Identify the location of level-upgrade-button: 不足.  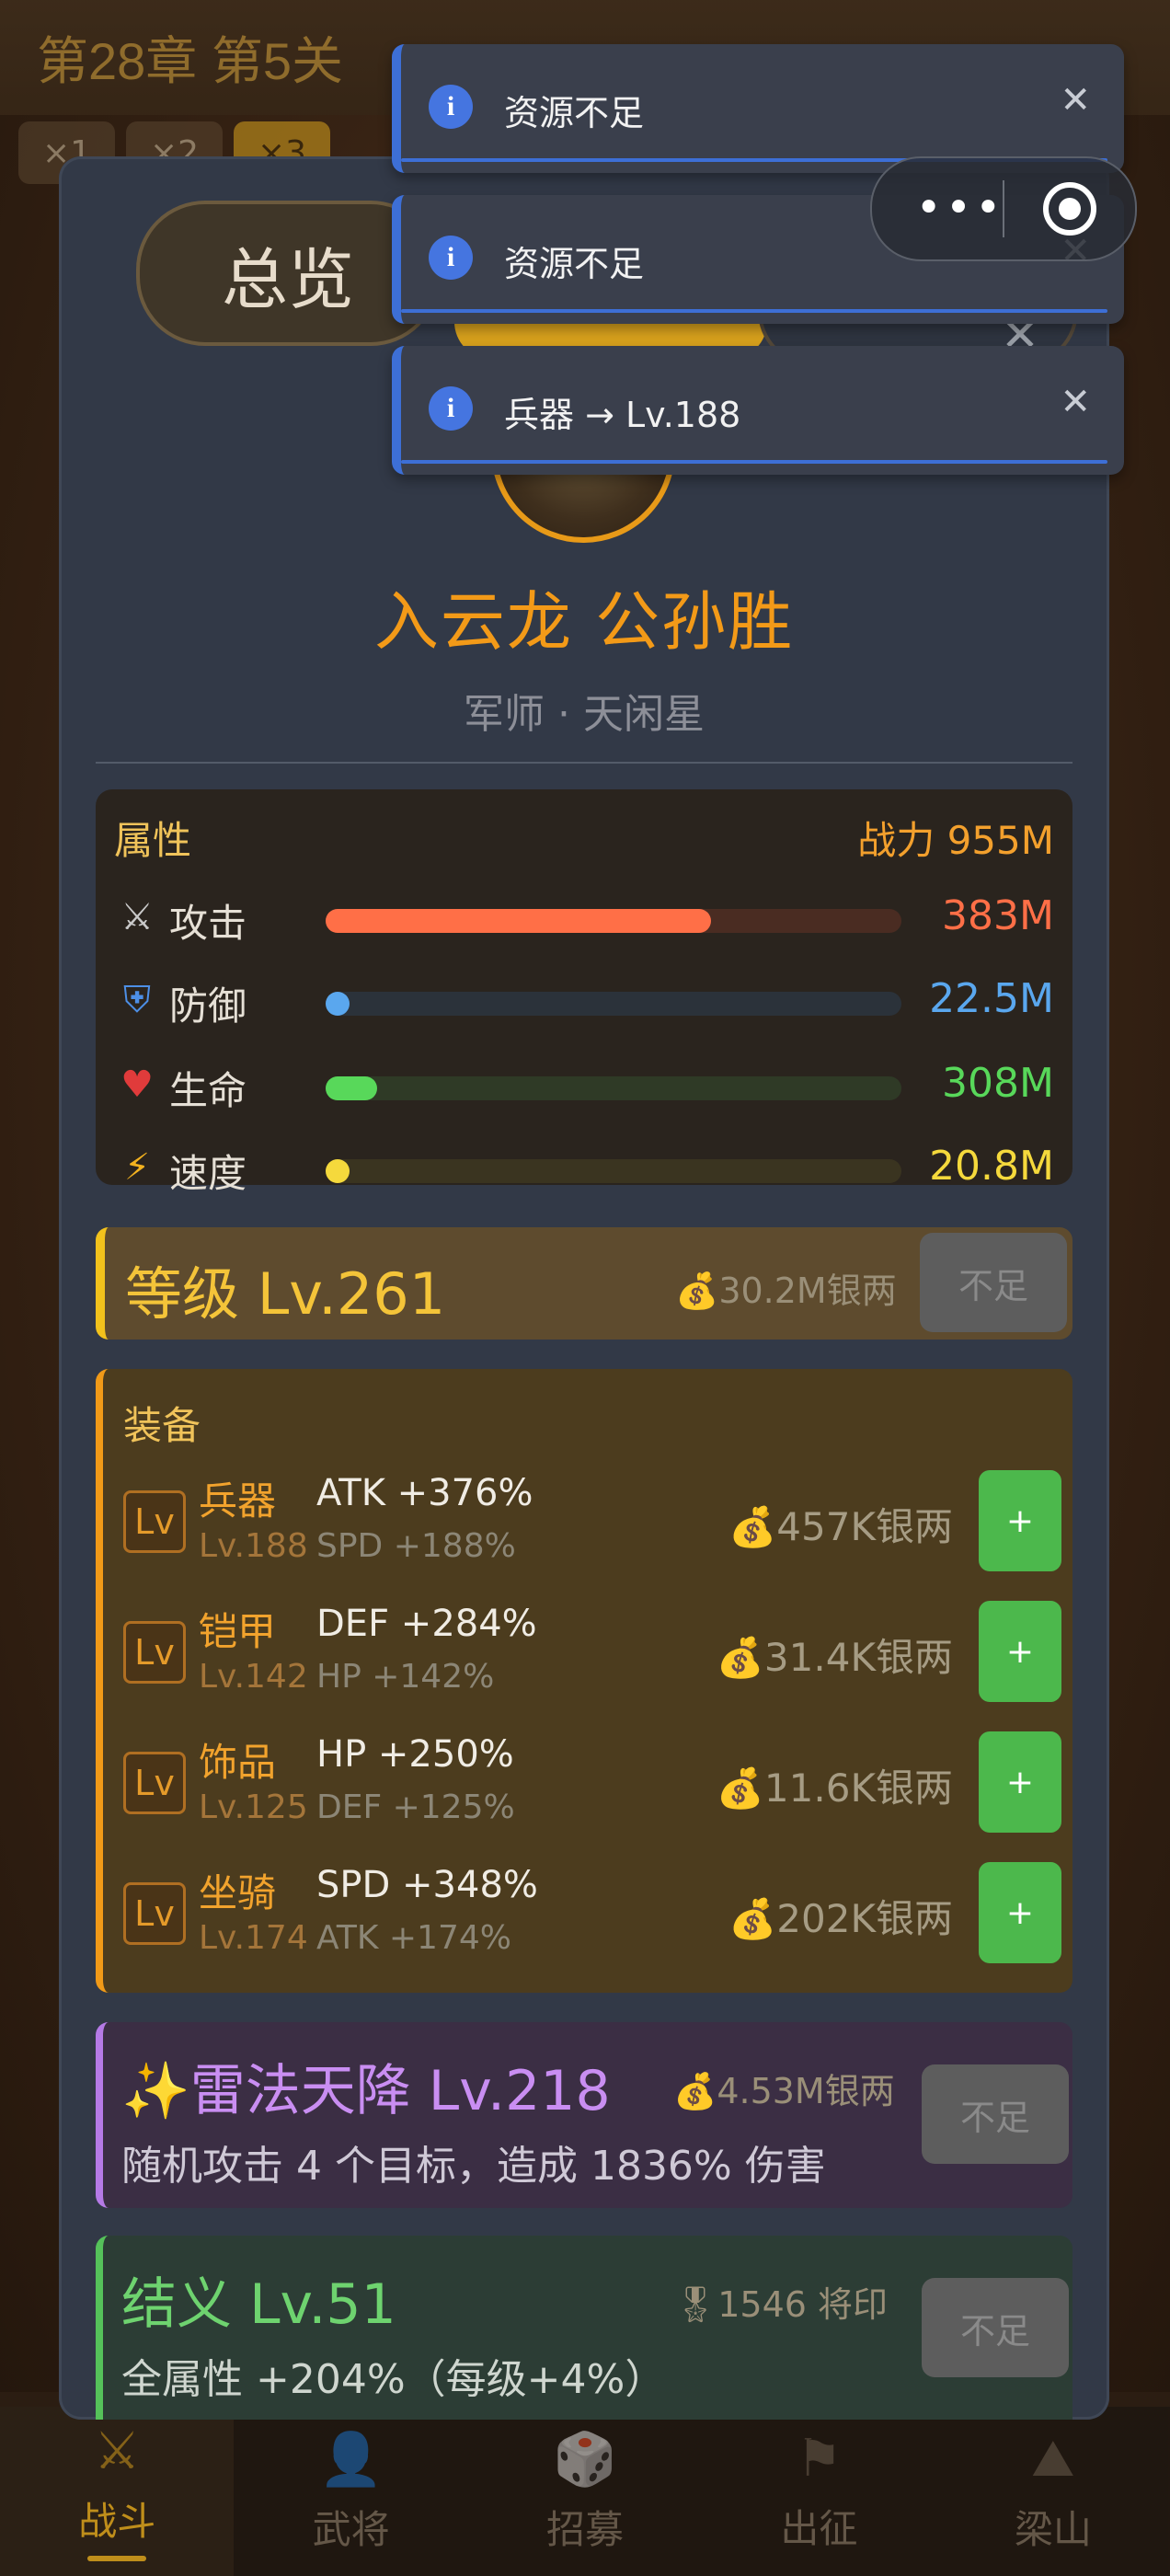
(993, 1282).